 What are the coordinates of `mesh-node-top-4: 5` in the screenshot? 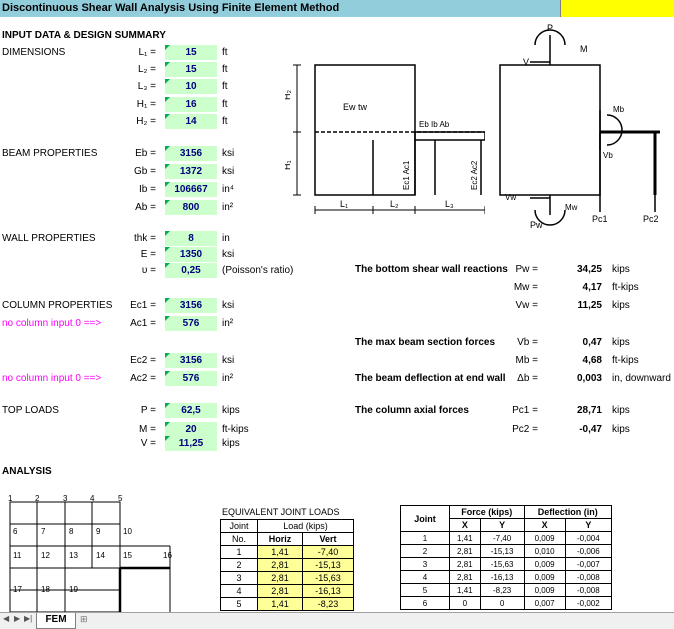 It's located at (120, 498).